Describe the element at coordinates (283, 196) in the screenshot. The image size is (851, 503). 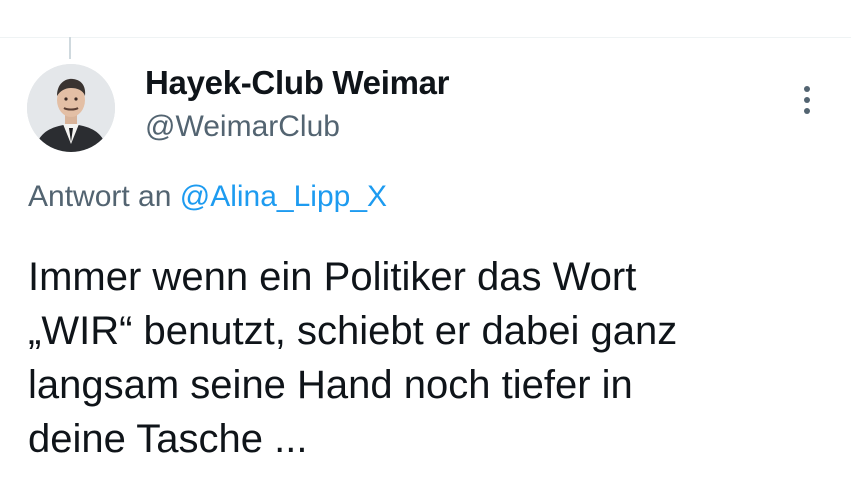
I see `reply-mention-link: @Alina_Lipp_X` at that location.